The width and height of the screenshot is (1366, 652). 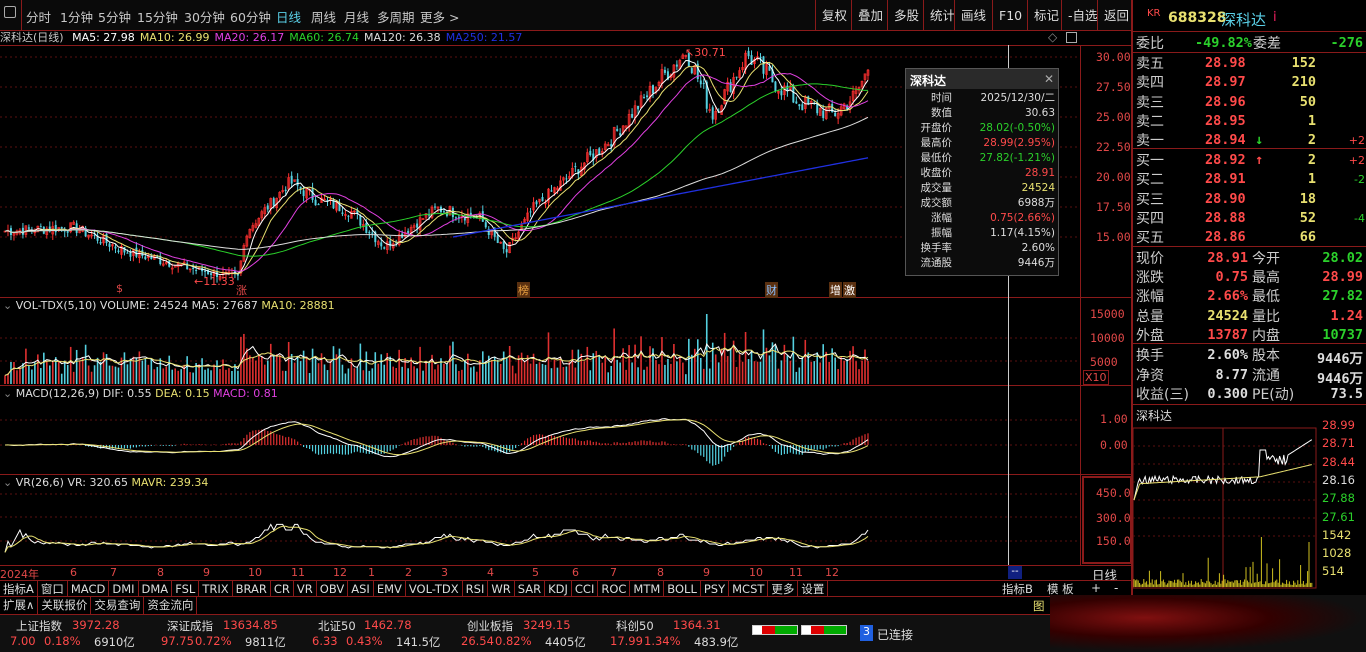 What do you see at coordinates (156, 589) in the screenshot?
I see `indicator-tab: DMA` at bounding box center [156, 589].